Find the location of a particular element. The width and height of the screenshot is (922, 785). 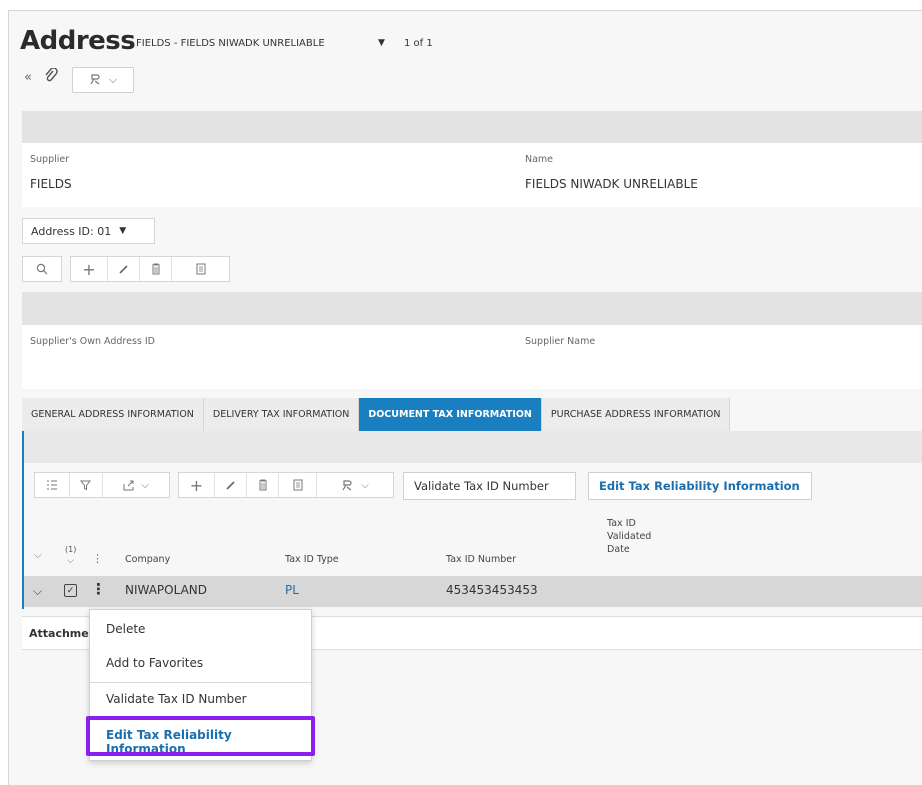

name-label: Name is located at coordinates (539, 159).